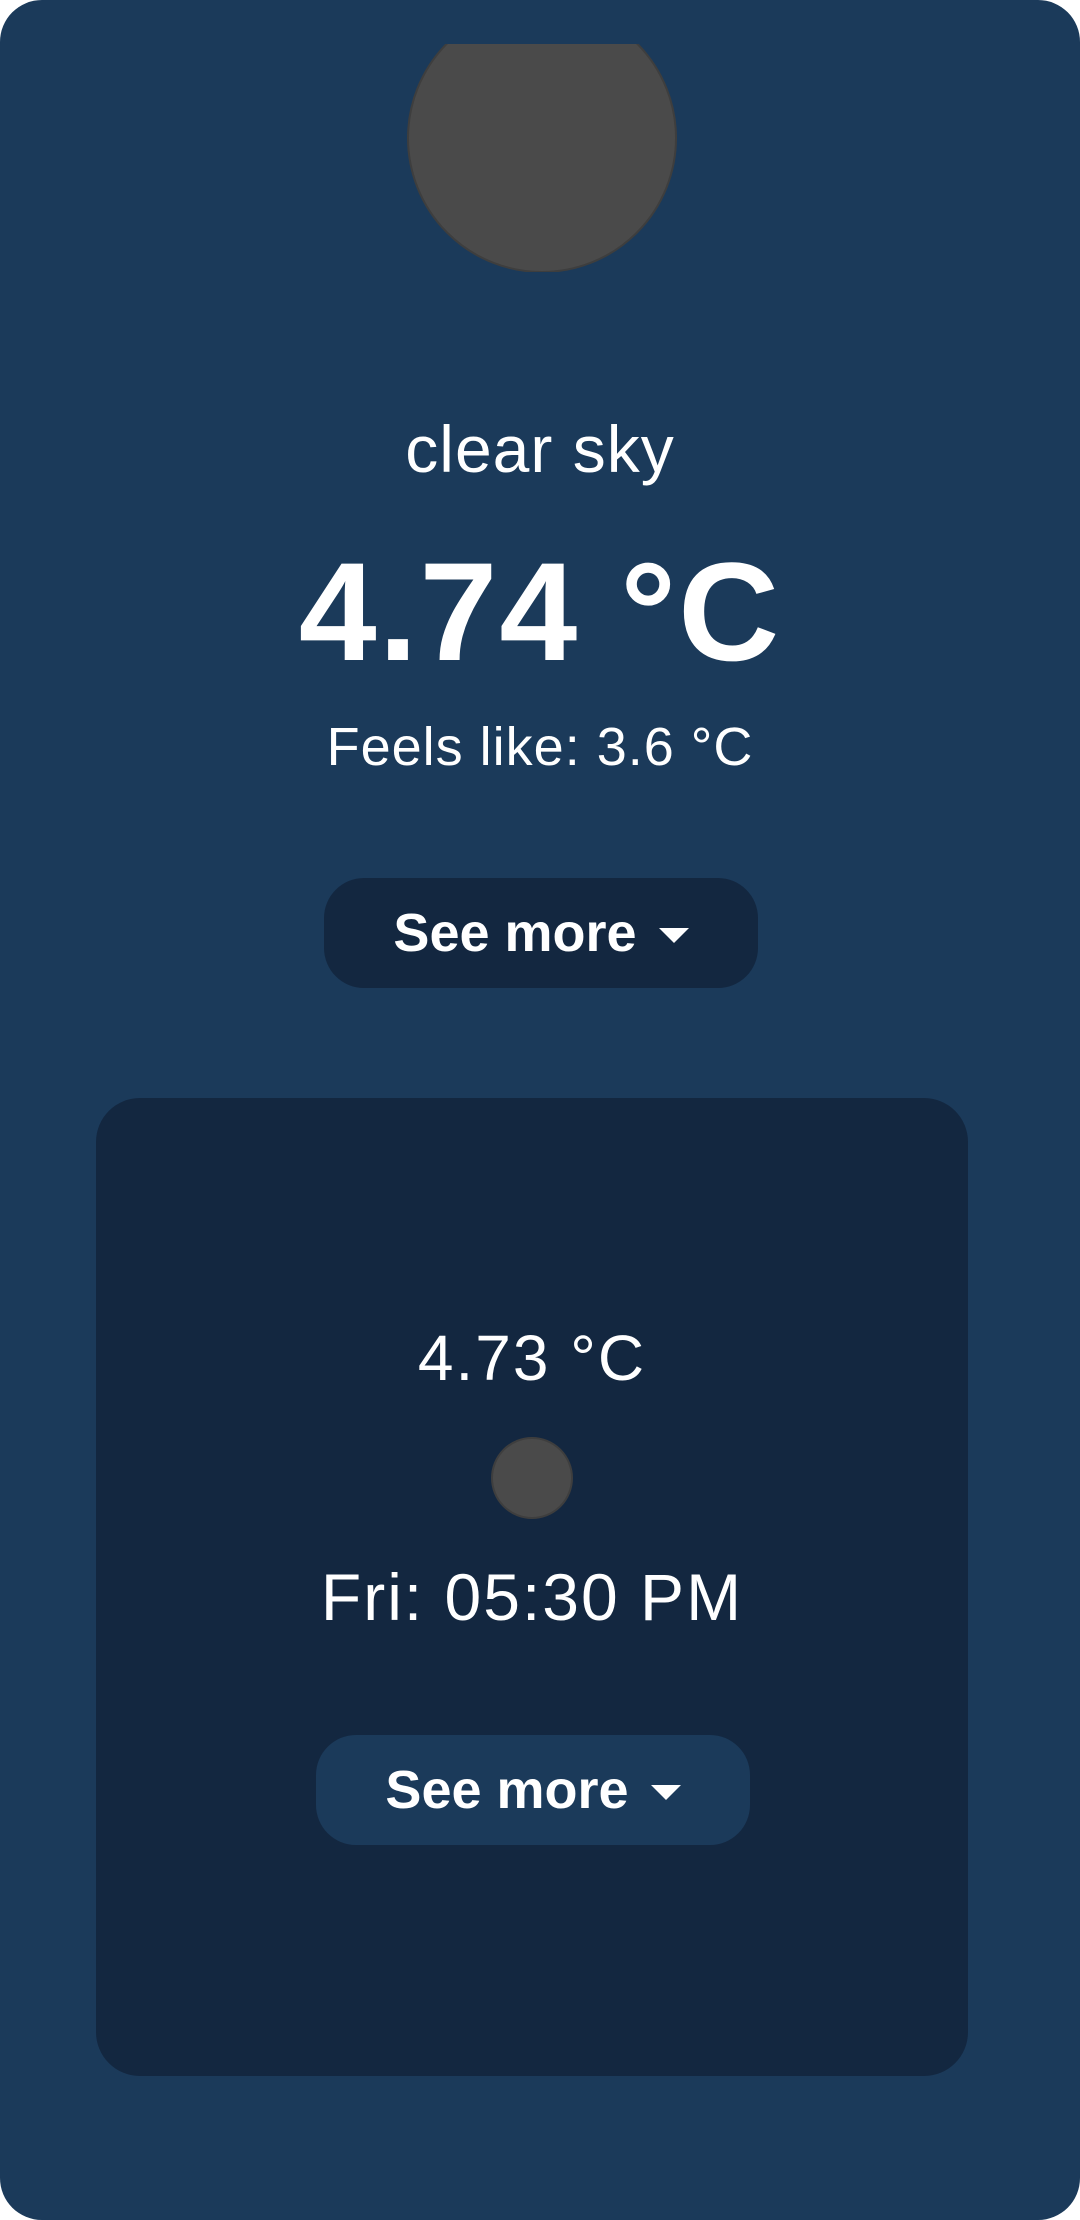 This screenshot has width=1080, height=2220. I want to click on current-temperature: 4.74 °C, so click(540, 611).